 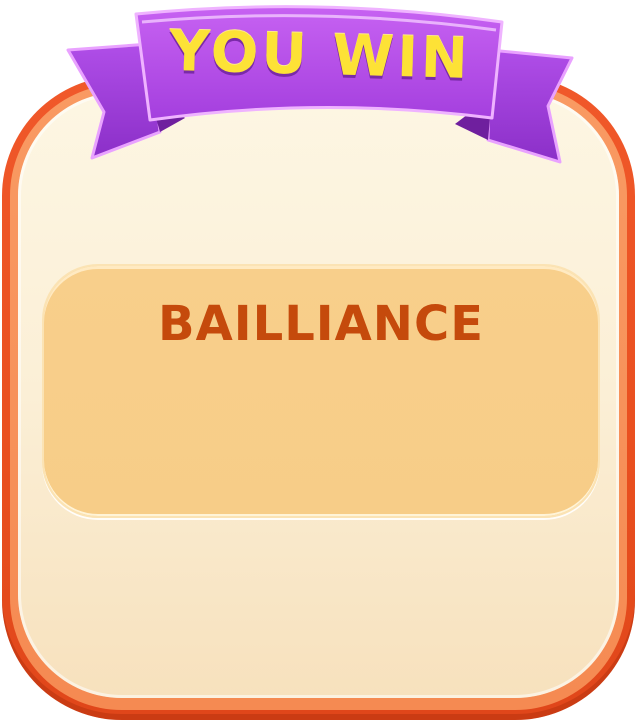 What do you see at coordinates (320, 55) in the screenshot?
I see `ribbon-title: YOU WIN` at bounding box center [320, 55].